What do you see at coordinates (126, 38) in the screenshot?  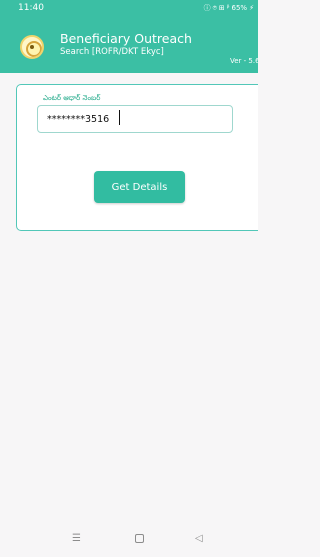 I see `app-title: Beneficiary Outreach` at bounding box center [126, 38].